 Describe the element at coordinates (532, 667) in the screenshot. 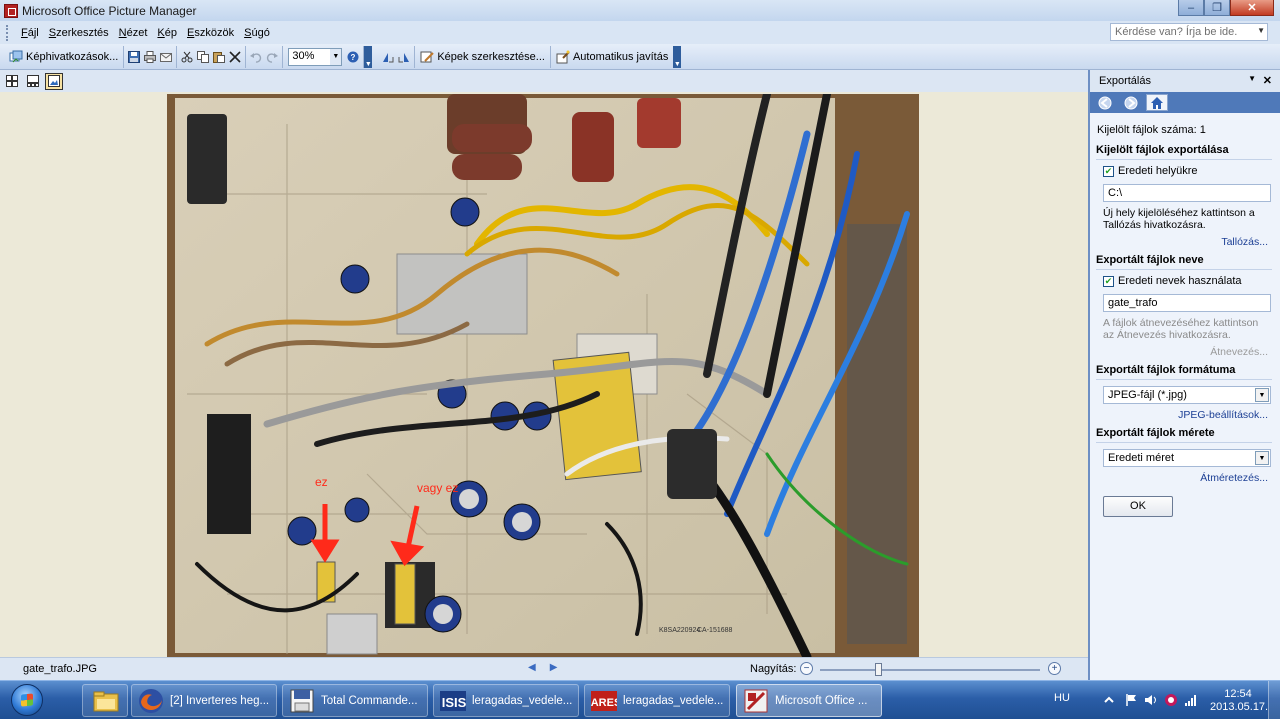

I see `previous-picture-icon: ◀` at that location.